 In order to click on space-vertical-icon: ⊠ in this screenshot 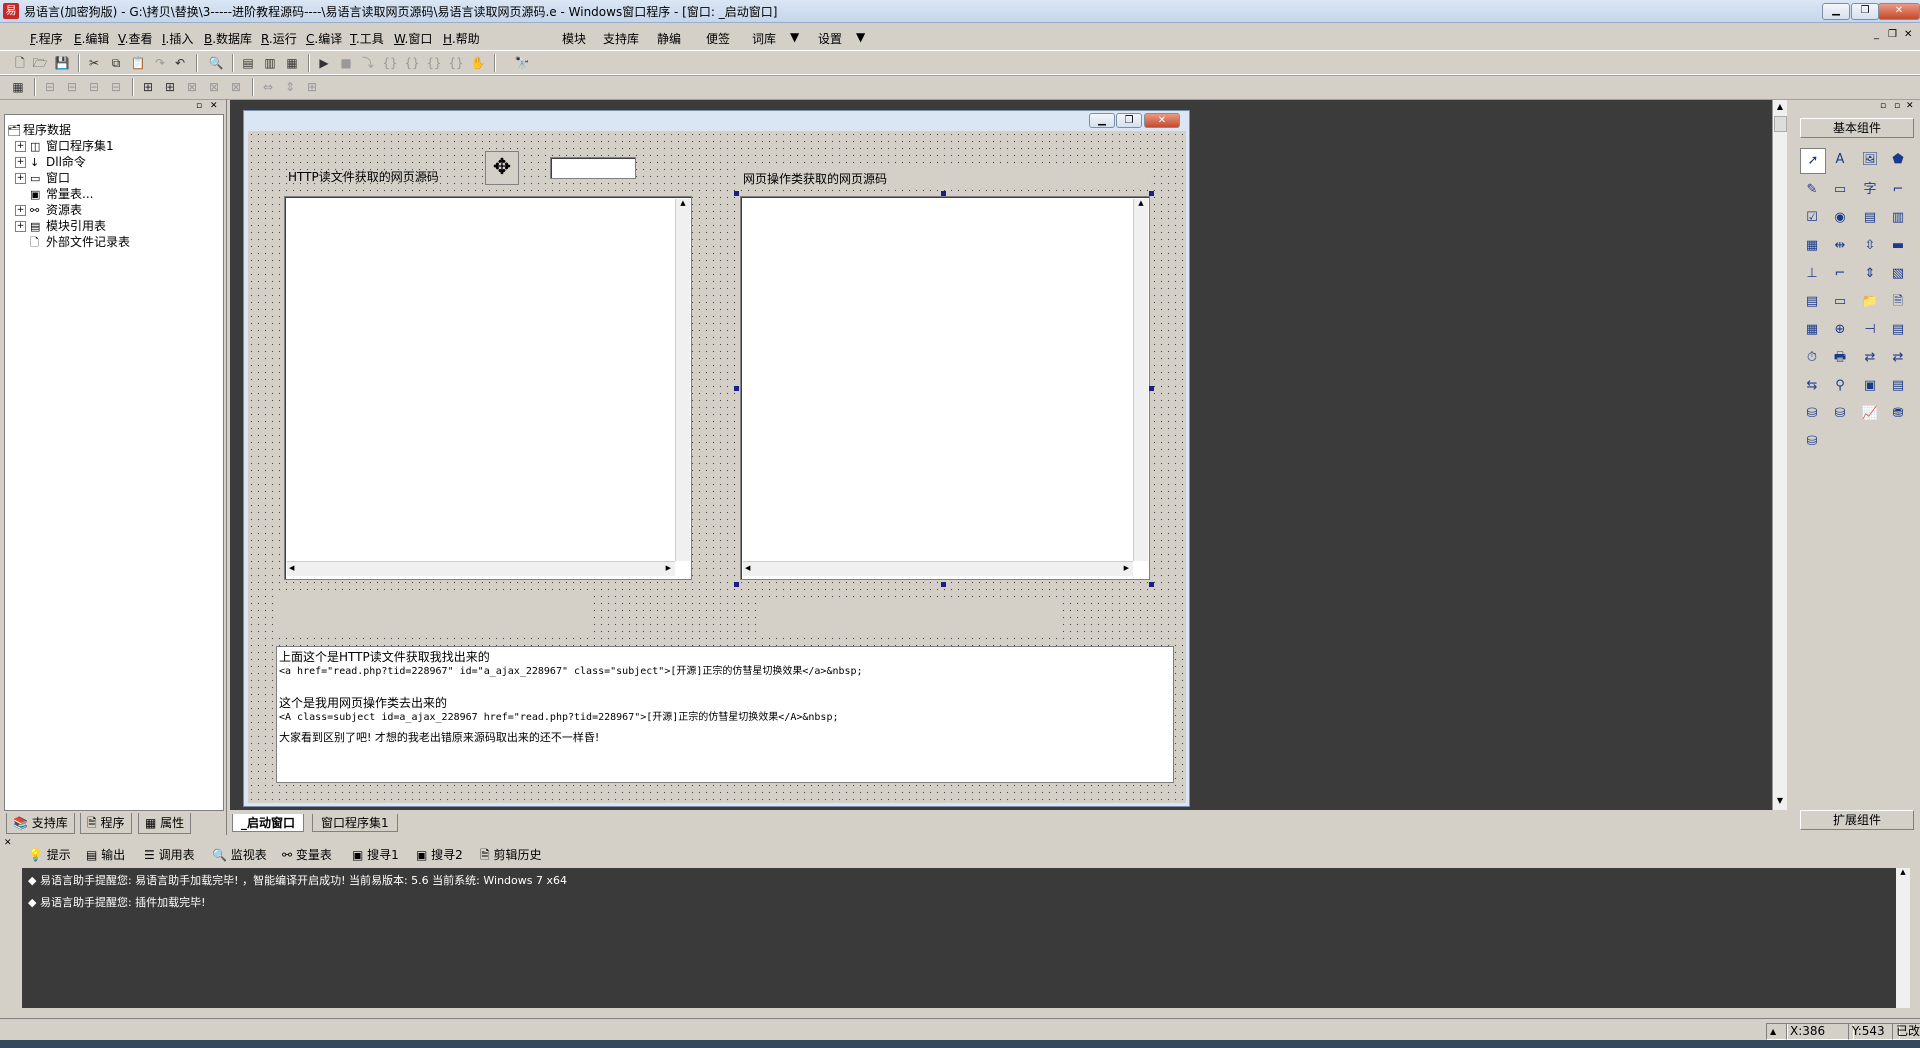, I will do `click(214, 87)`.